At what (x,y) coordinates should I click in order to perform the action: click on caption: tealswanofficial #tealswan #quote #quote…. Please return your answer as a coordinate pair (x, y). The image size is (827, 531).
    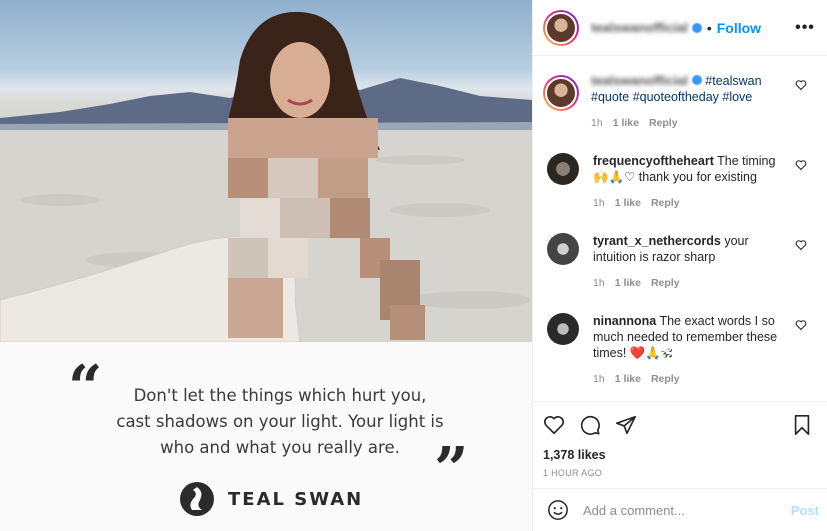
    Looking at the image, I should click on (680, 102).